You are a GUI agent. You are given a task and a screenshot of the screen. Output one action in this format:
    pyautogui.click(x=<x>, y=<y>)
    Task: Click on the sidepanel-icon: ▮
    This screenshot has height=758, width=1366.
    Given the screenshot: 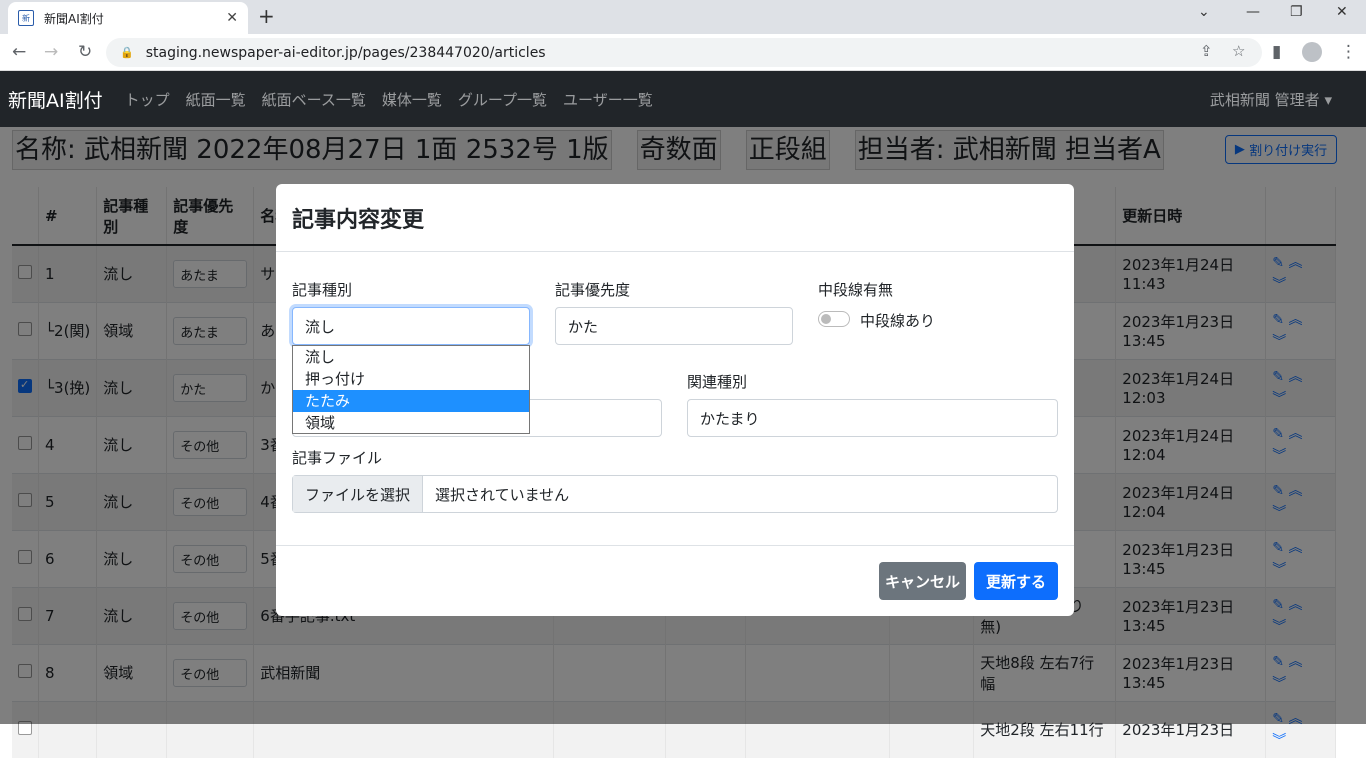 What is the action you would take?
    pyautogui.click(x=1276, y=52)
    